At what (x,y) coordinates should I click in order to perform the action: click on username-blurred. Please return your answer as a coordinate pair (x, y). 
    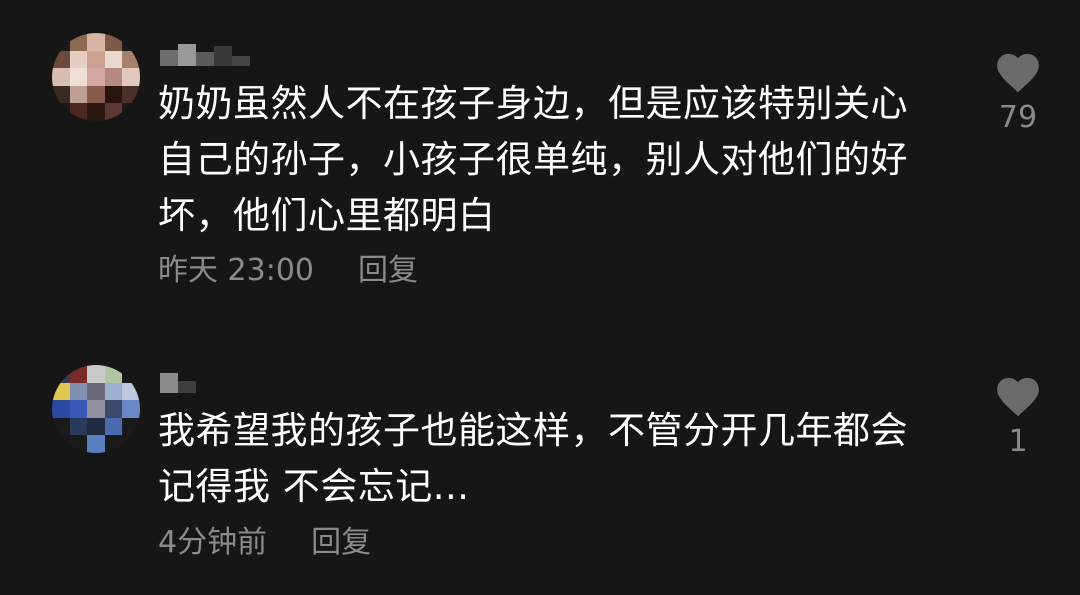
    Looking at the image, I should click on (178, 378).